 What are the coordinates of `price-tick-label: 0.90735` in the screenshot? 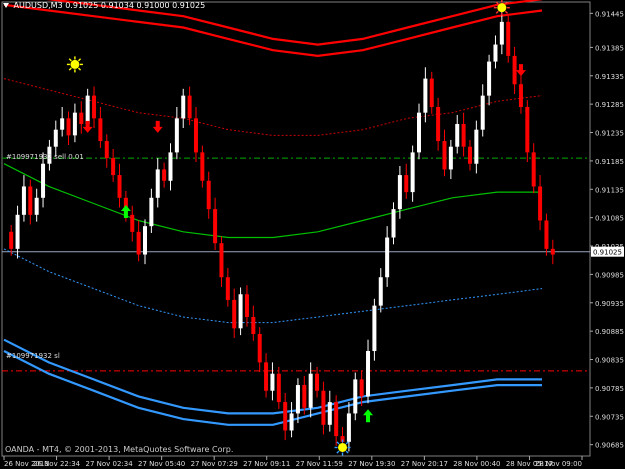 It's located at (609, 417).